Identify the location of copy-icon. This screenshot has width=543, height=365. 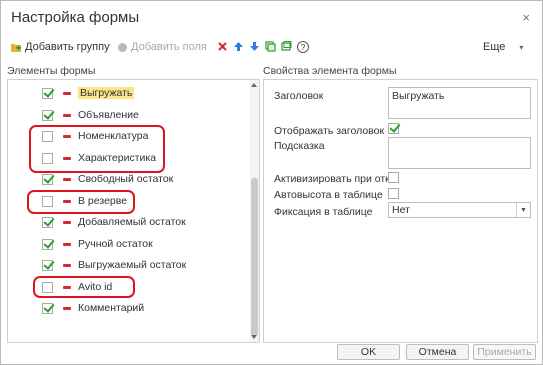
(270, 46).